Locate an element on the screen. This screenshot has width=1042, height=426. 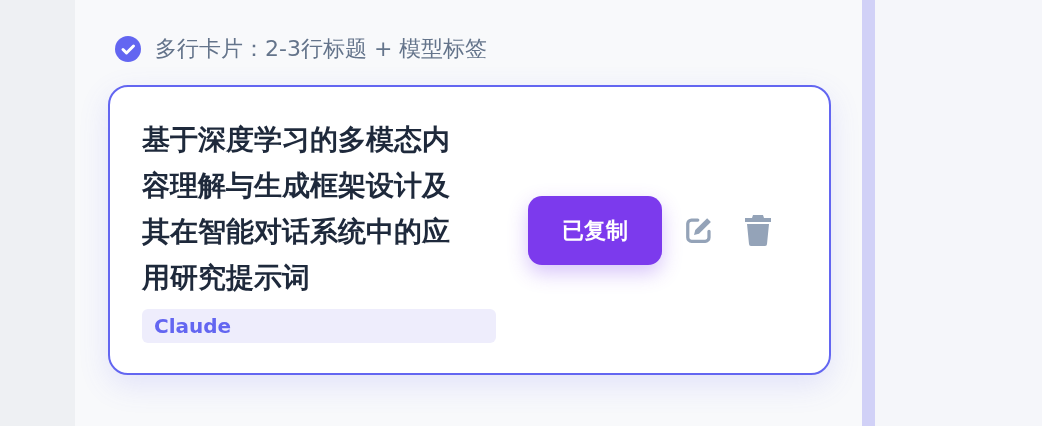
copied-button: 已复制 is located at coordinates (595, 230).